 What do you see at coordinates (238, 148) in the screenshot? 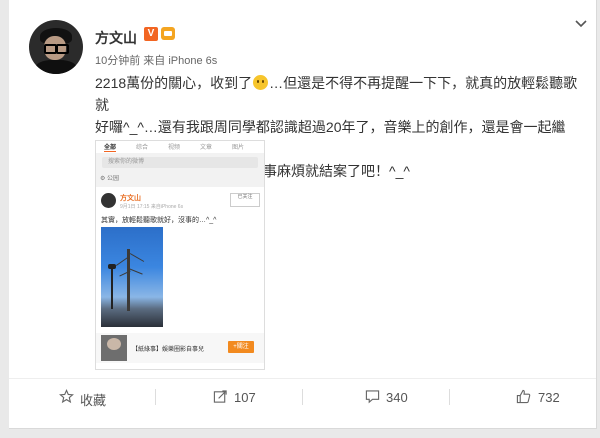
I see `embedded-tab: 图片` at bounding box center [238, 148].